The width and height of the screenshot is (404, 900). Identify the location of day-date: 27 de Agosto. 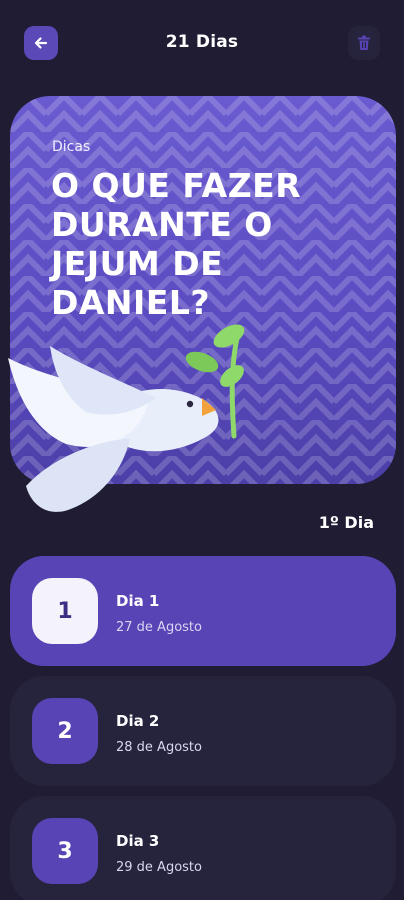
(159, 627).